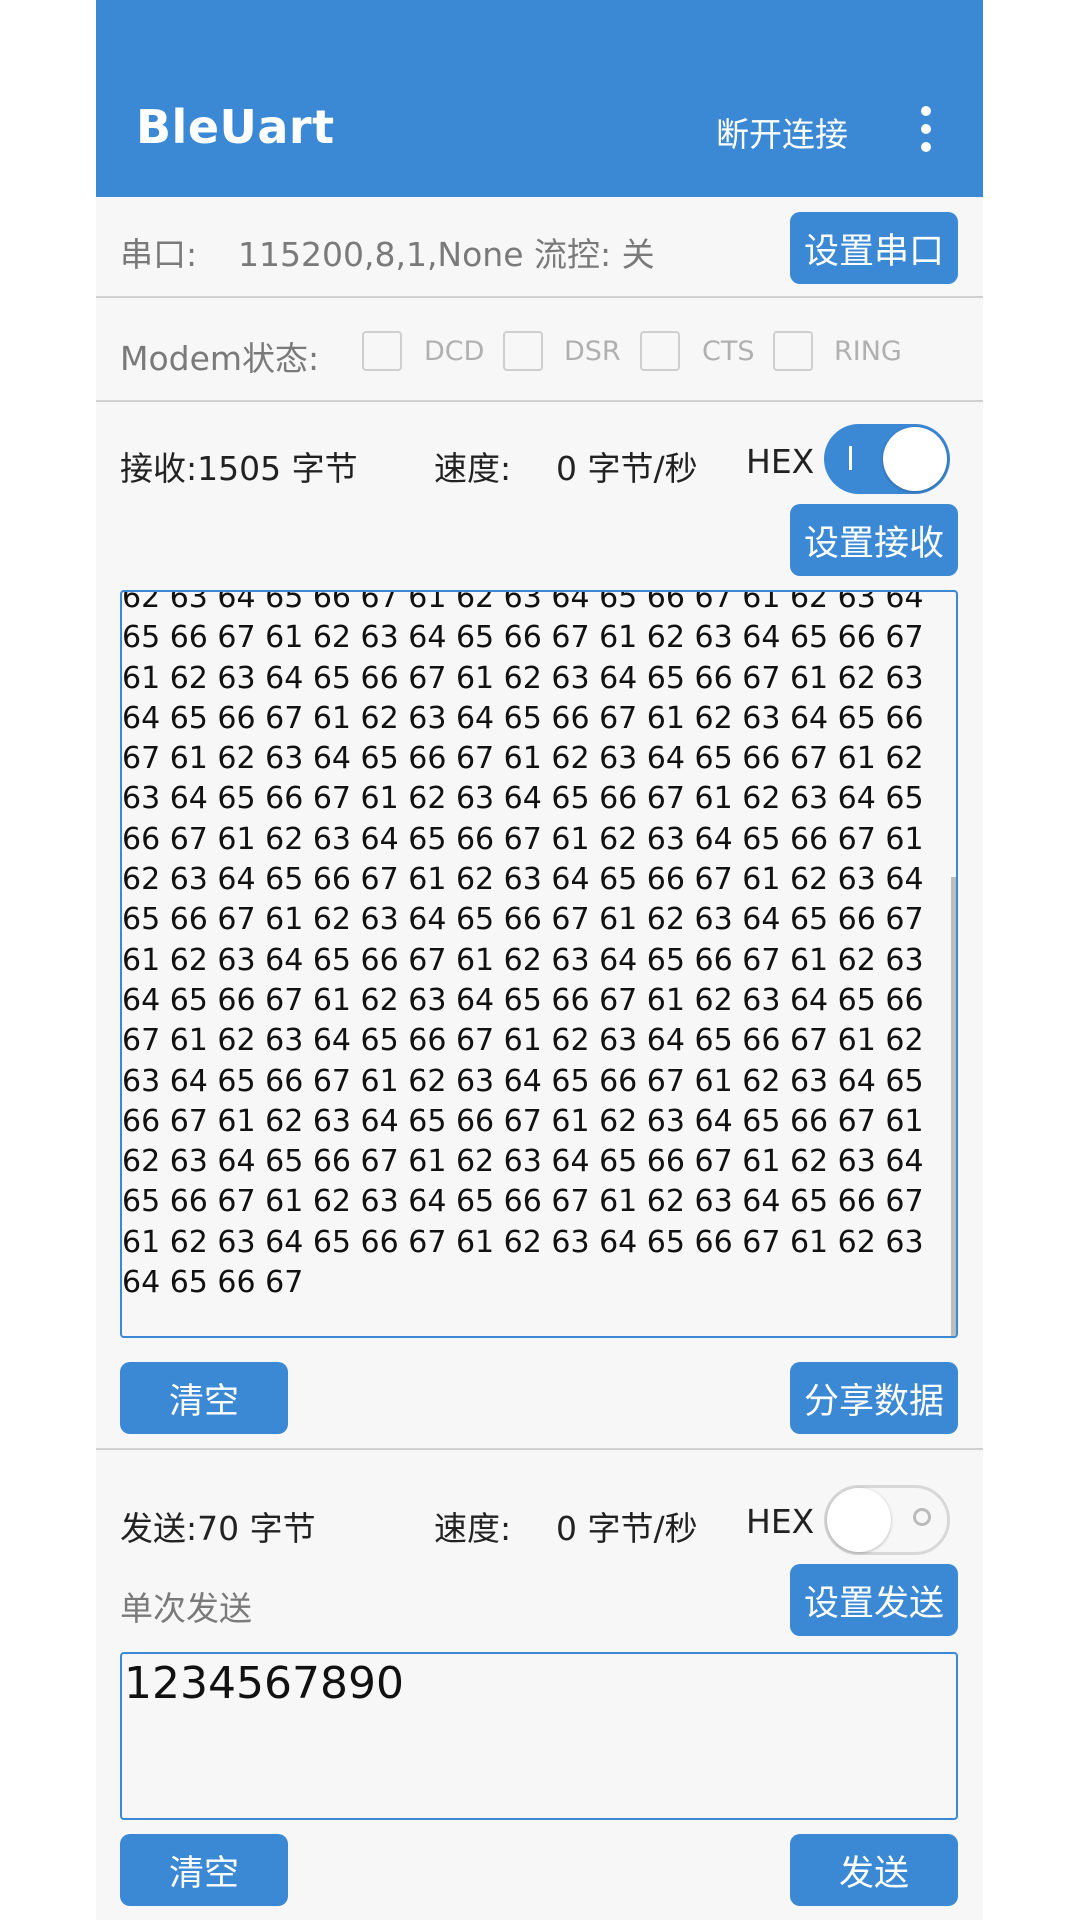  What do you see at coordinates (220, 358) in the screenshot?
I see `modem-status-label: Modem状态:` at bounding box center [220, 358].